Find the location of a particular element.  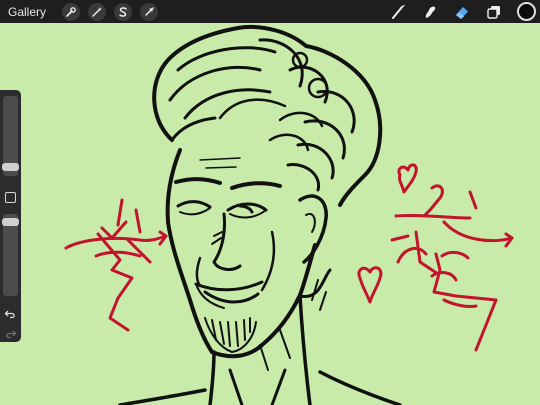

actions-button is located at coordinates (71, 11).